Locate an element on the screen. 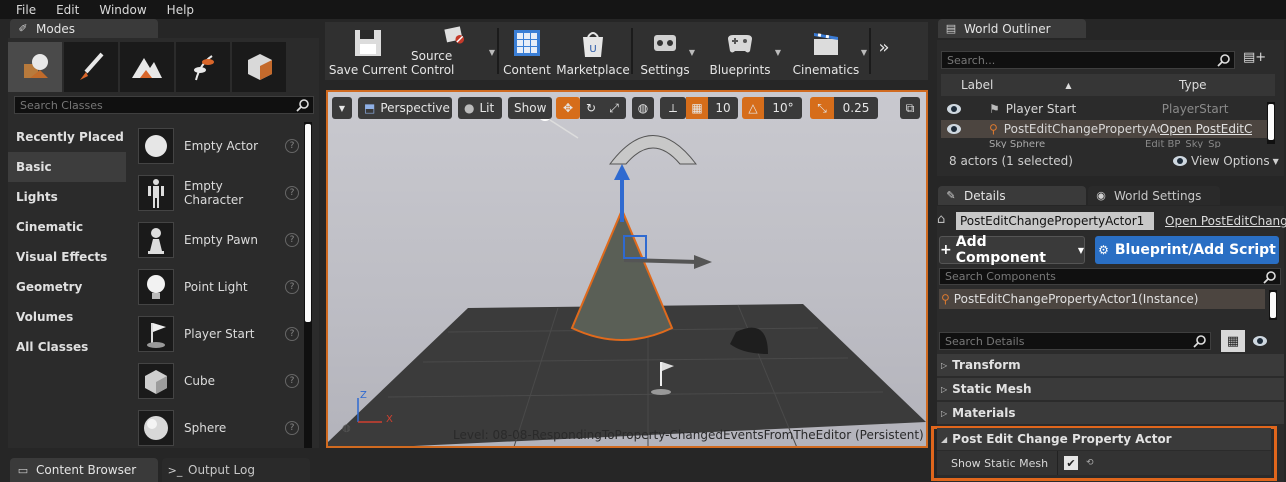 Image resolution: width=1286 pixels, height=482 pixels. components-scrollbar is located at coordinates (1273, 305).